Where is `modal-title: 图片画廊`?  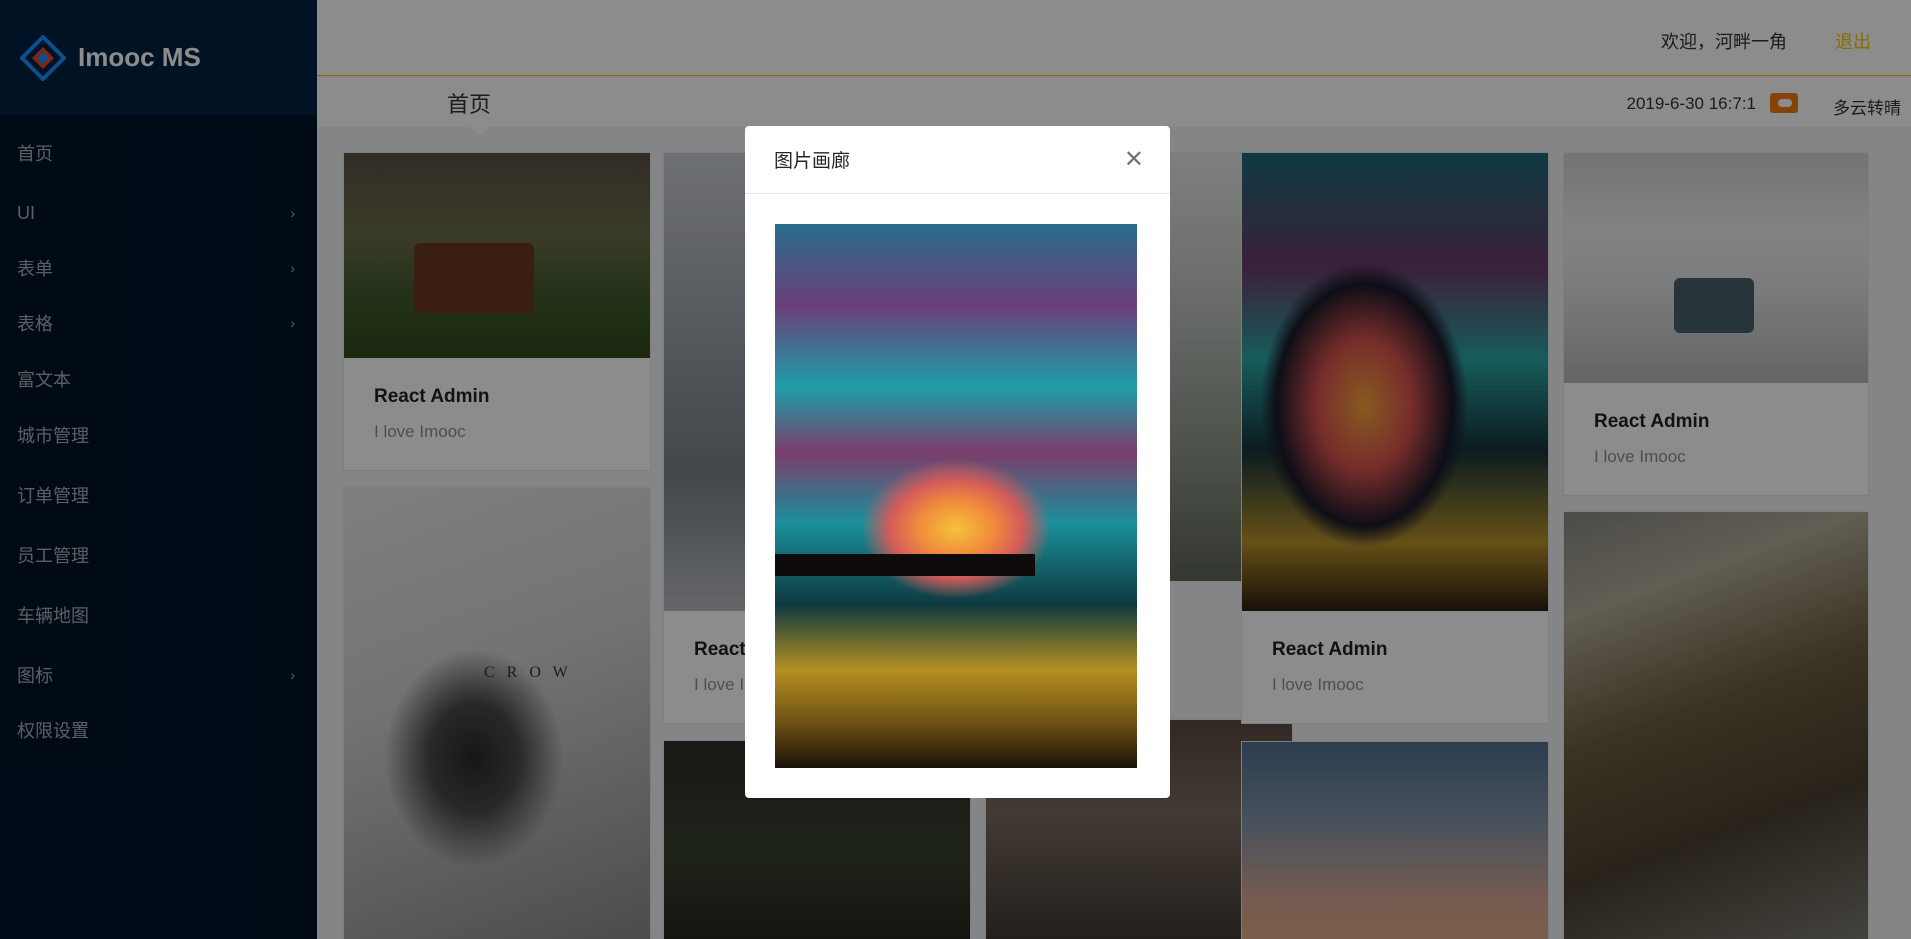
modal-title: 图片画廊 is located at coordinates (812, 161).